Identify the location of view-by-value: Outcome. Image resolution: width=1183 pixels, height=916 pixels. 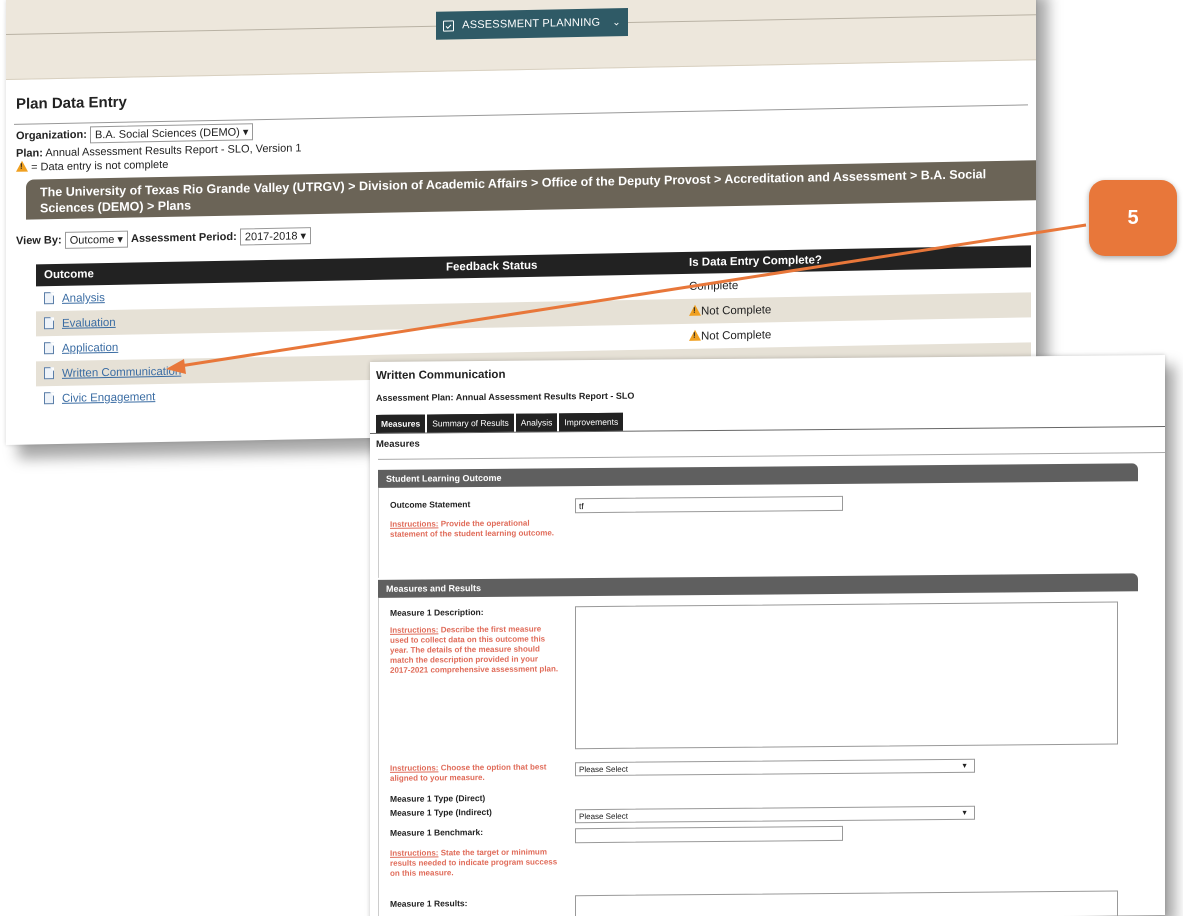
(92, 240).